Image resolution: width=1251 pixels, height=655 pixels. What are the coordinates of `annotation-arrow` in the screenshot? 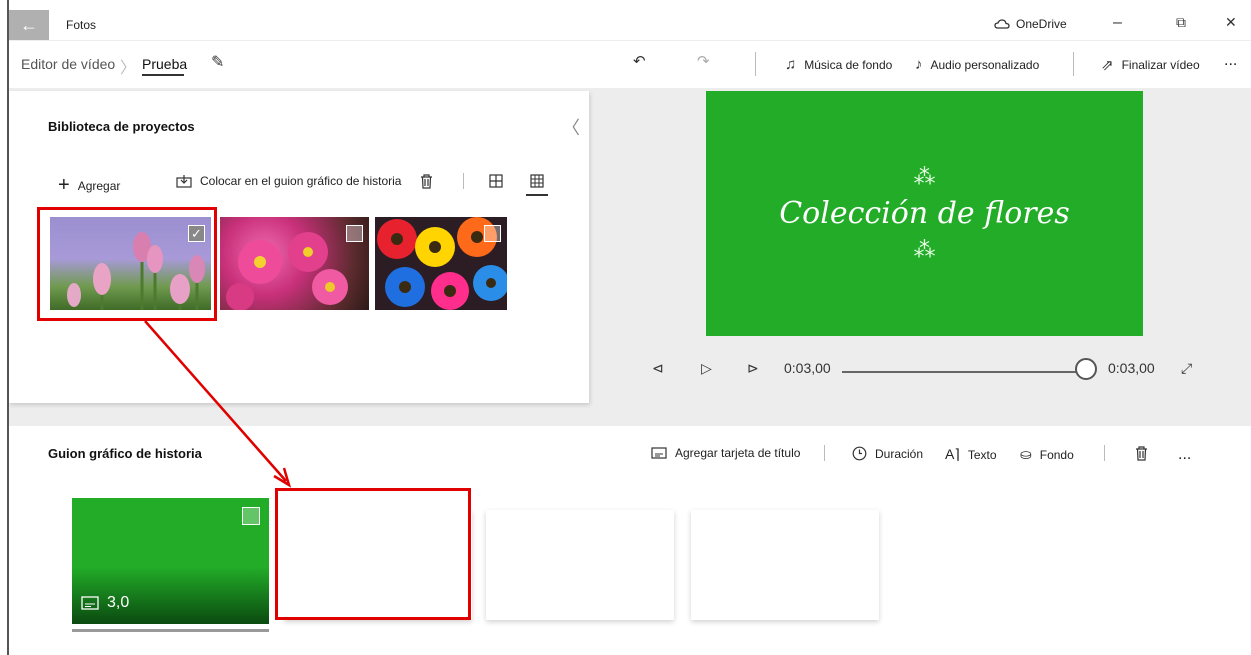 It's located at (218, 404).